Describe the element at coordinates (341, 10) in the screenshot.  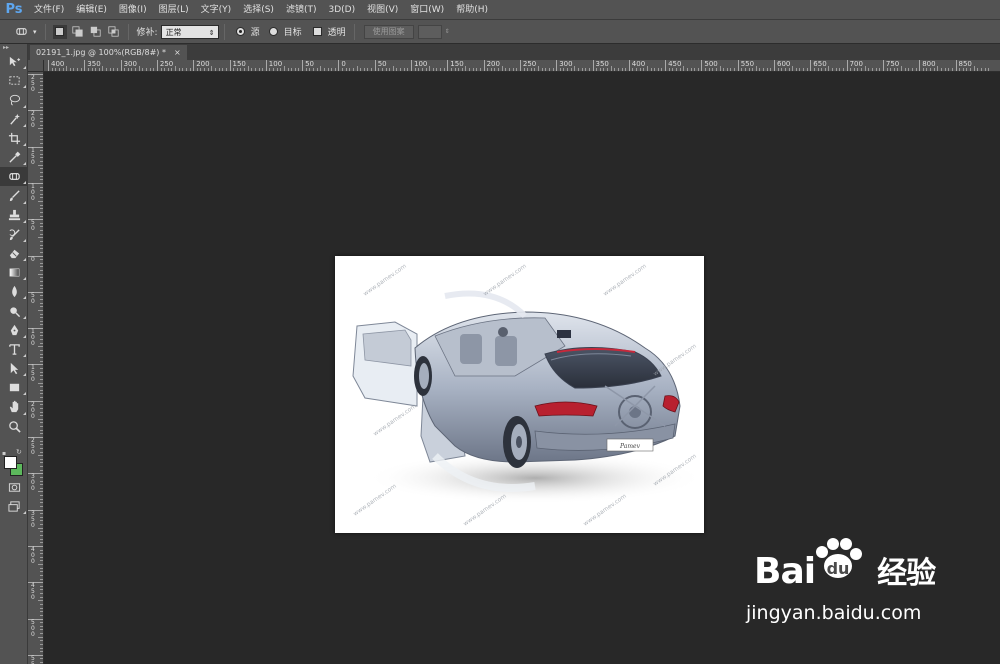
I see `menu-3d: 3D(D)` at that location.